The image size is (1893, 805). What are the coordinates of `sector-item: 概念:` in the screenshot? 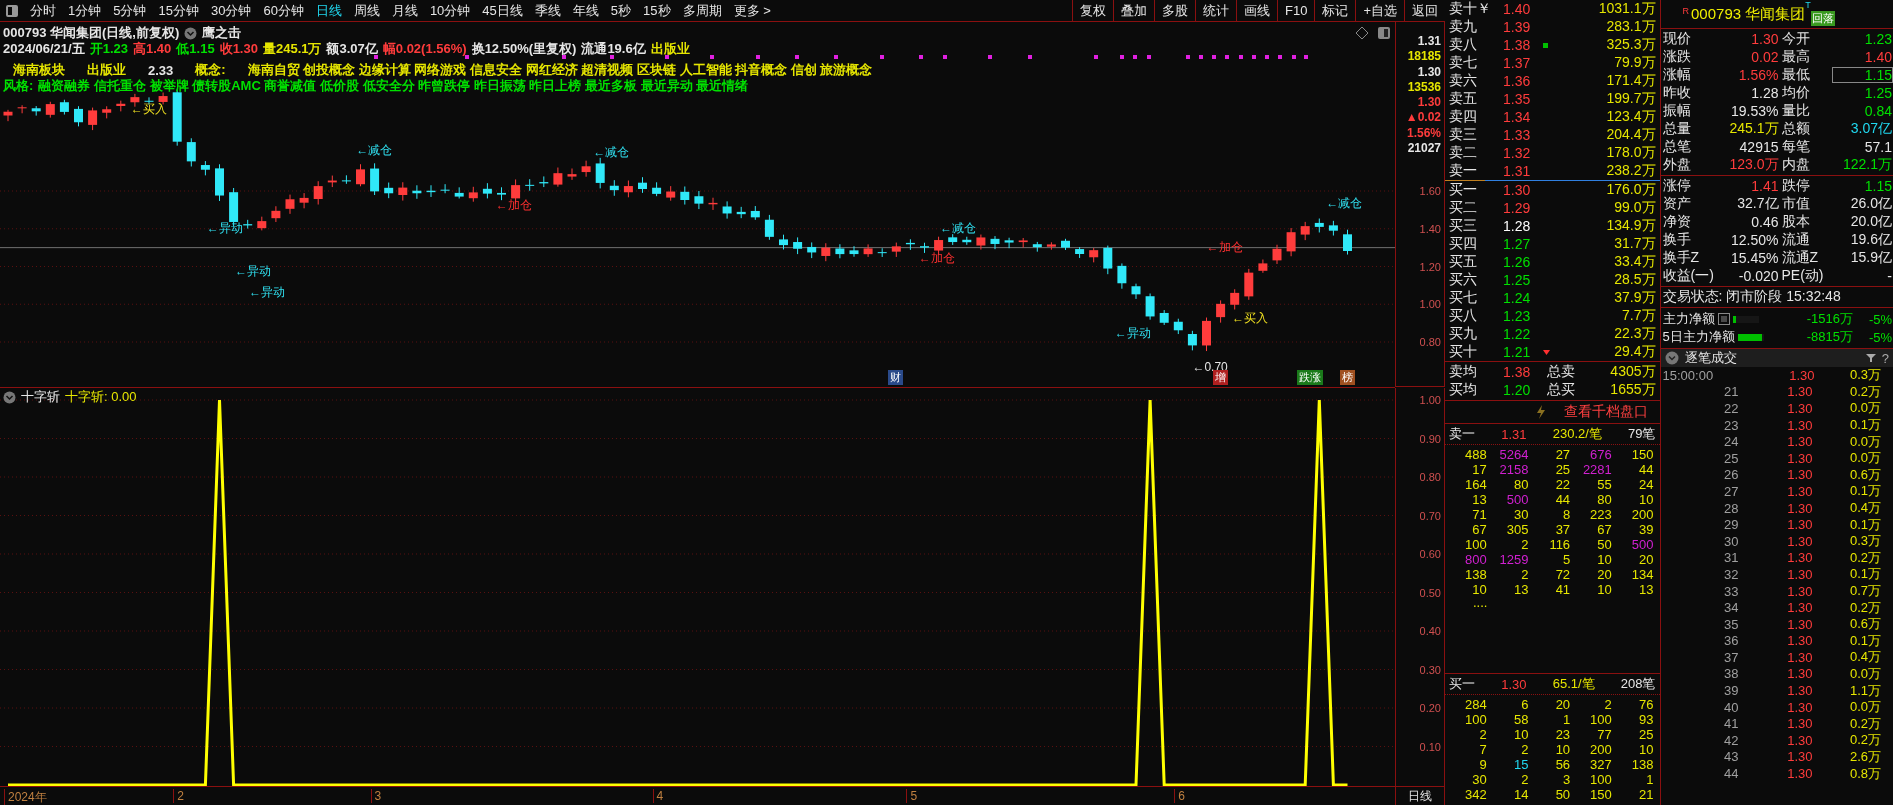 It's located at (210, 70).